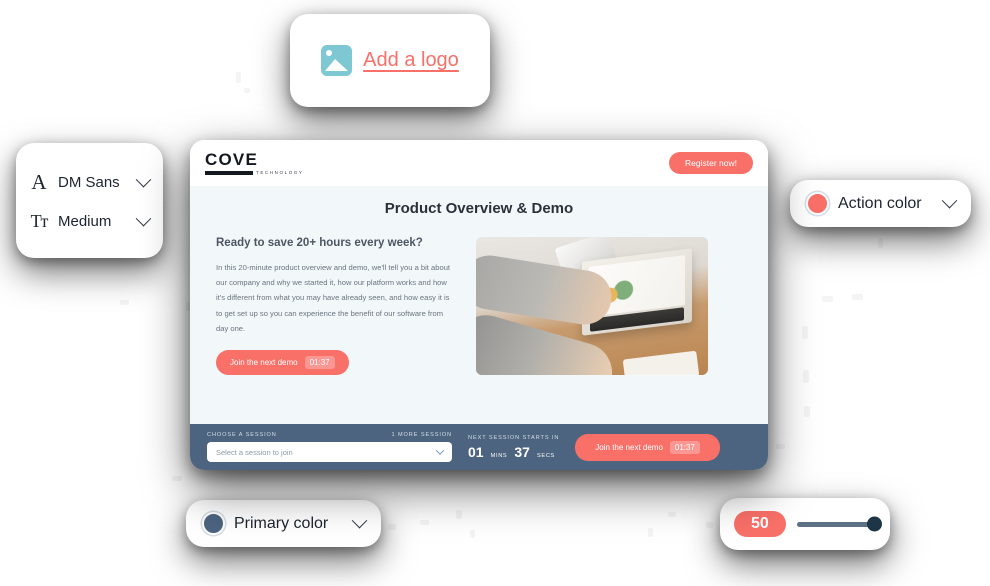 This screenshot has height=586, width=990. Describe the element at coordinates (254, 452) in the screenshot. I see `session-select-placeholder: Select a session to join` at that location.